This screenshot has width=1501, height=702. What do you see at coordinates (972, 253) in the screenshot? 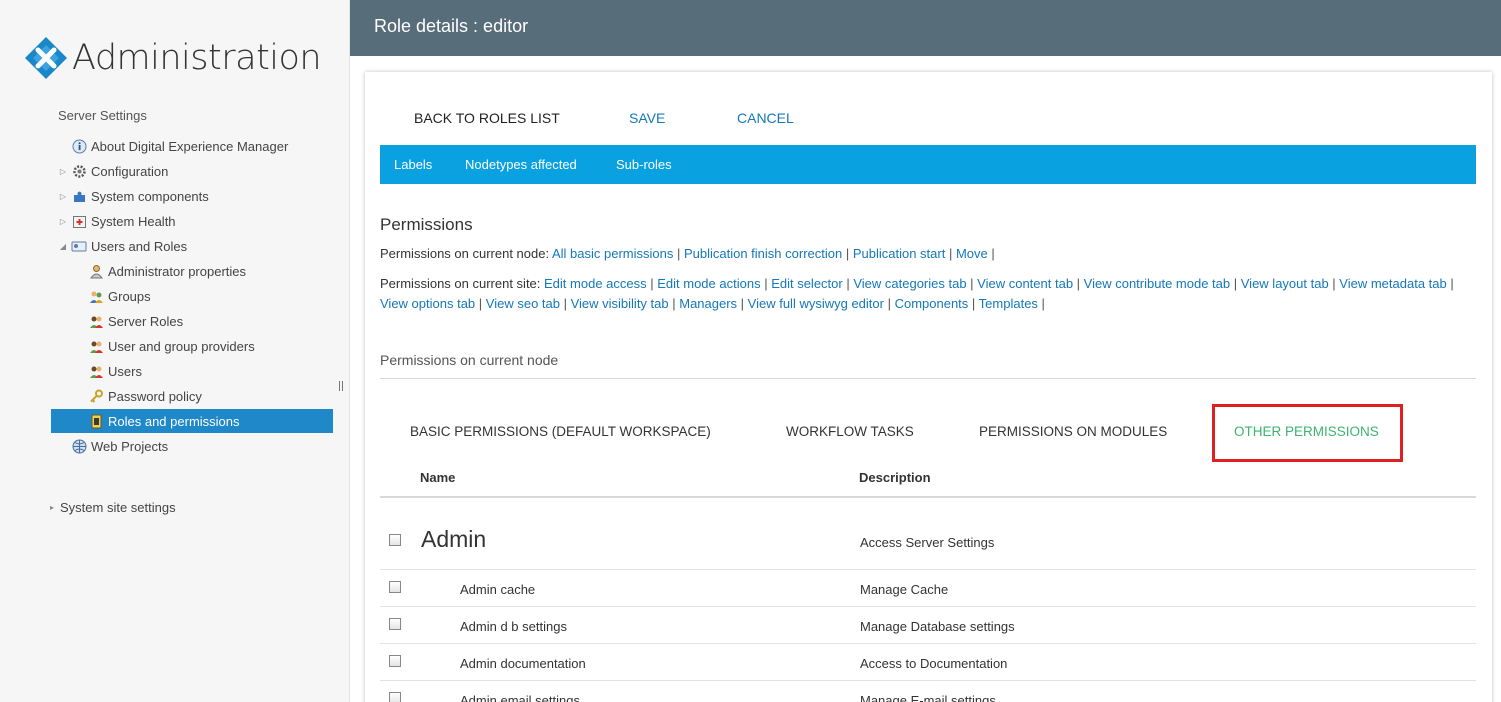
I see `perm-link: Move` at bounding box center [972, 253].